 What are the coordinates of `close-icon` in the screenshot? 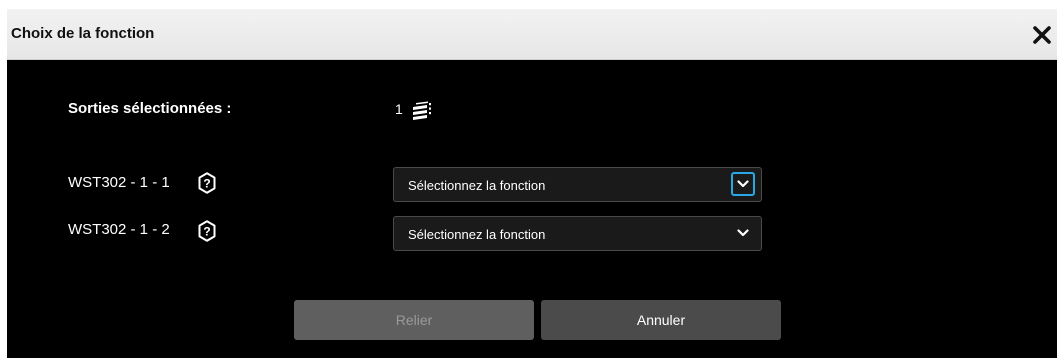 It's located at (1042, 35).